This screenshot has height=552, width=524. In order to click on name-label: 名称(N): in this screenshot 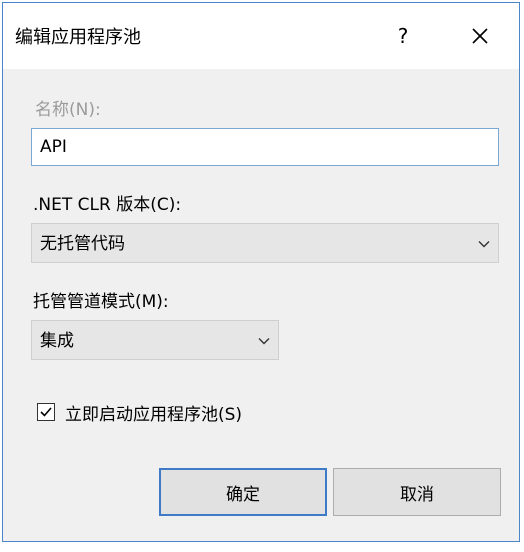, I will do `click(68, 110)`.